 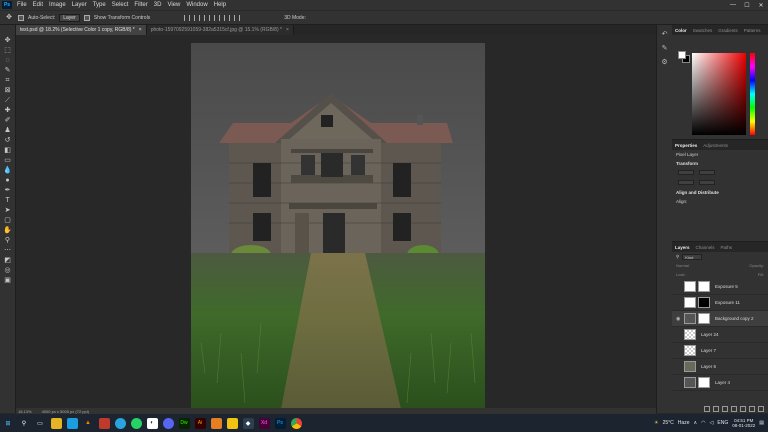 I want to click on tab-adjustments: Adjustments, so click(x=715, y=145).